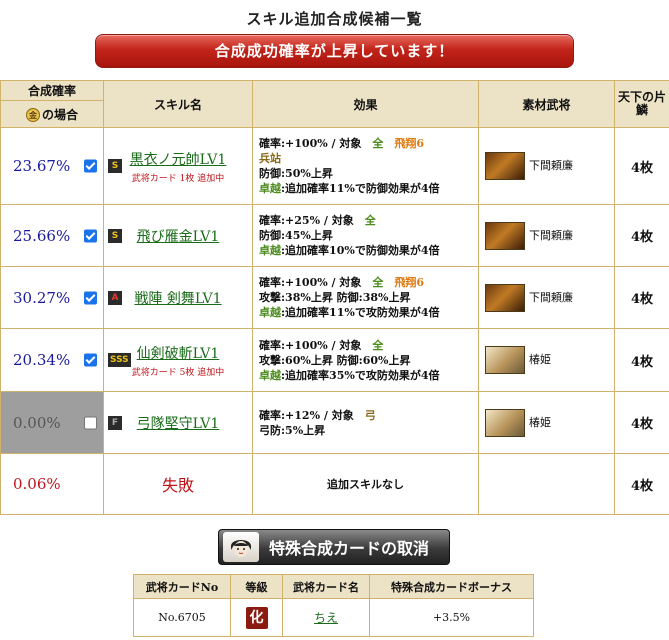  Describe the element at coordinates (365, 484) in the screenshot. I see `fail-effect: 追加スキルなし` at that location.